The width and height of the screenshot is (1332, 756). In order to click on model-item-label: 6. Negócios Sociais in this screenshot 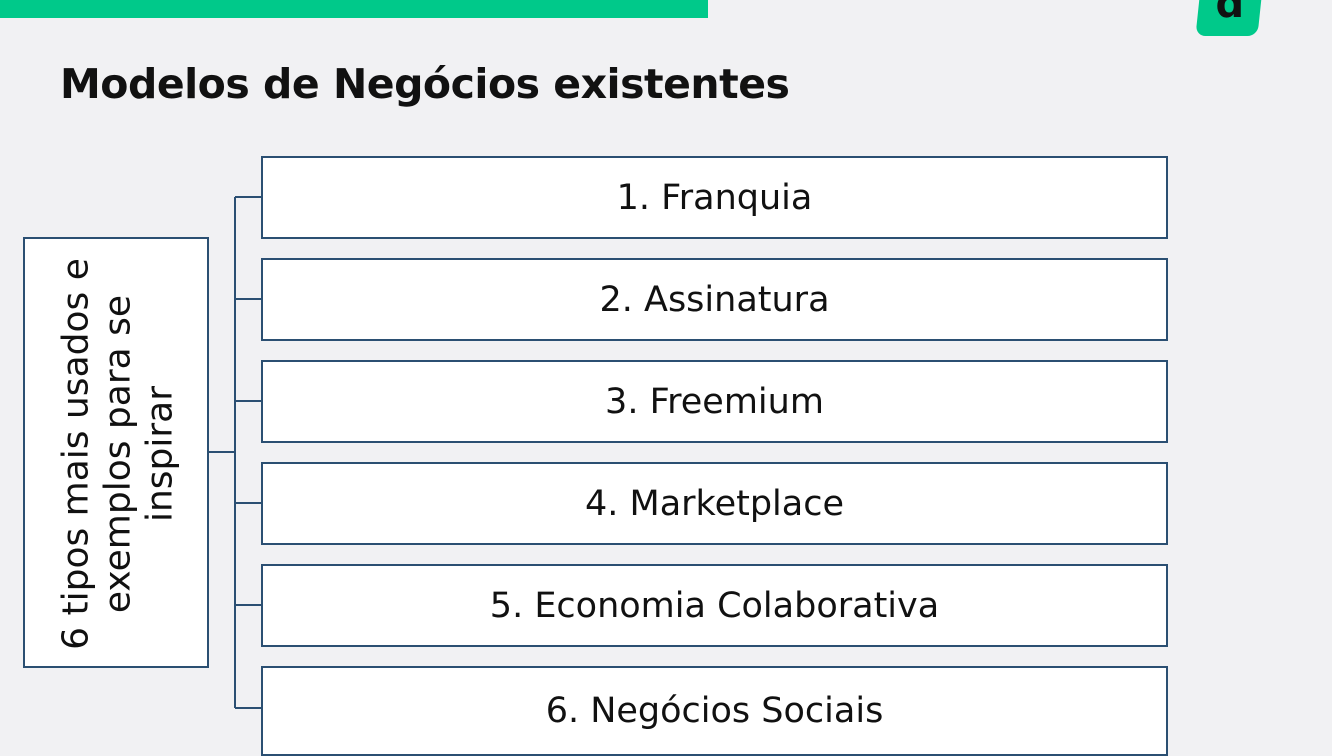, I will do `click(714, 711)`.